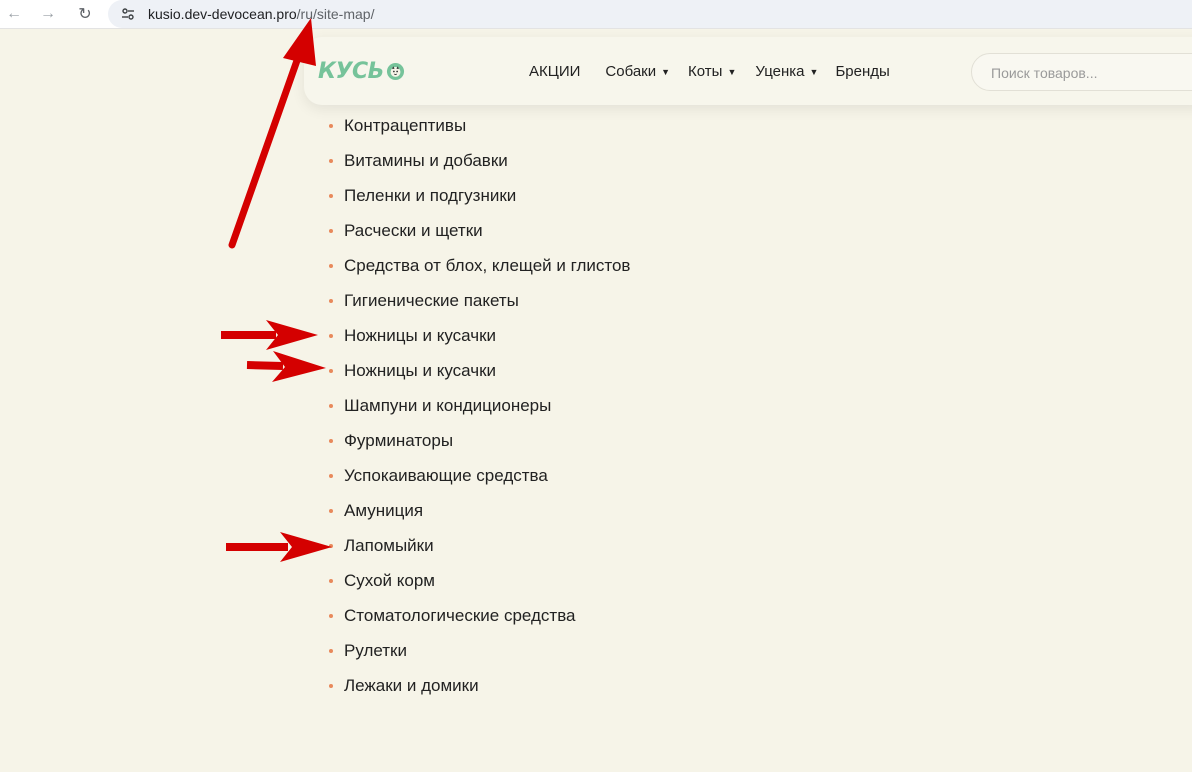  What do you see at coordinates (460, 615) in the screenshot?
I see `sitemap-link: Стоматологические средства` at bounding box center [460, 615].